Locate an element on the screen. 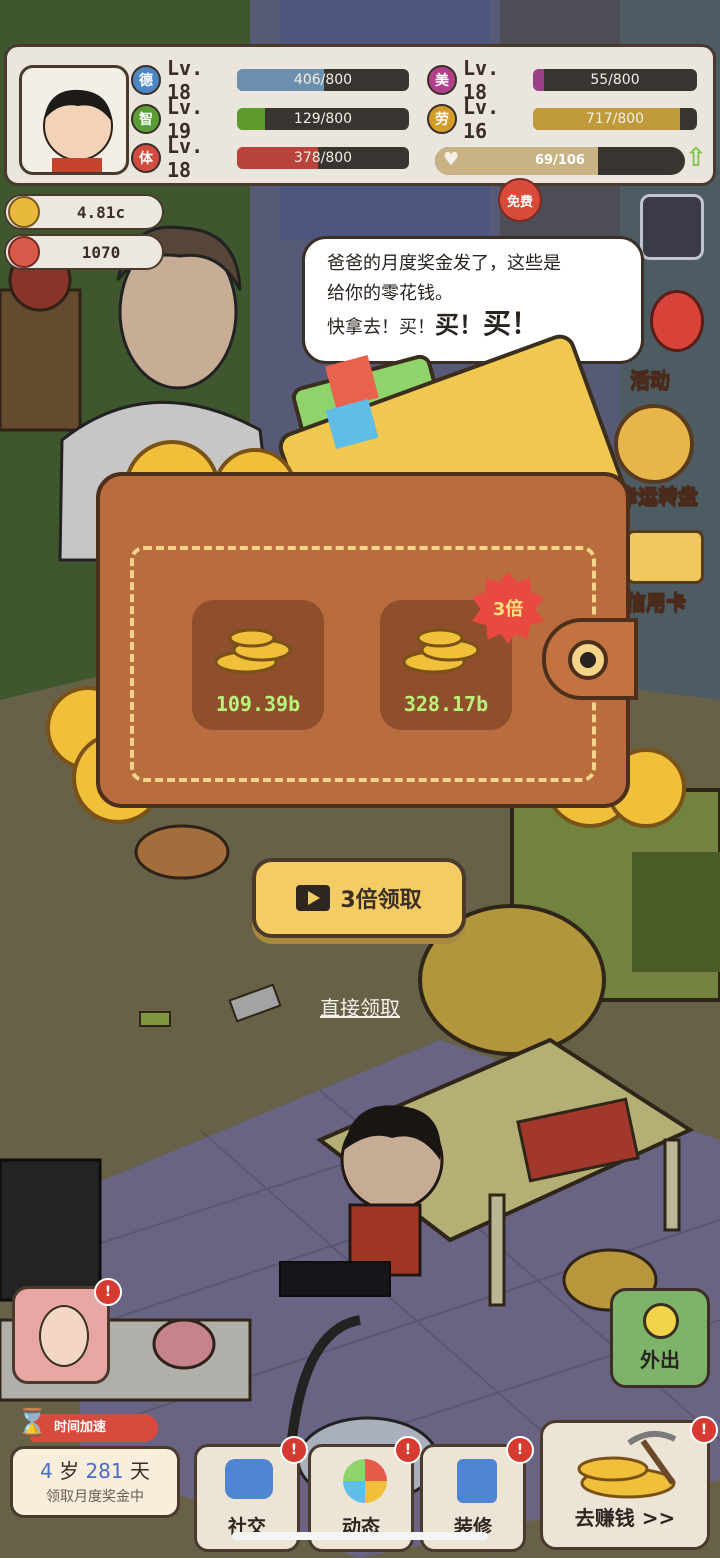  hourglass-icon: ⌛ is located at coordinates (32, 1423).